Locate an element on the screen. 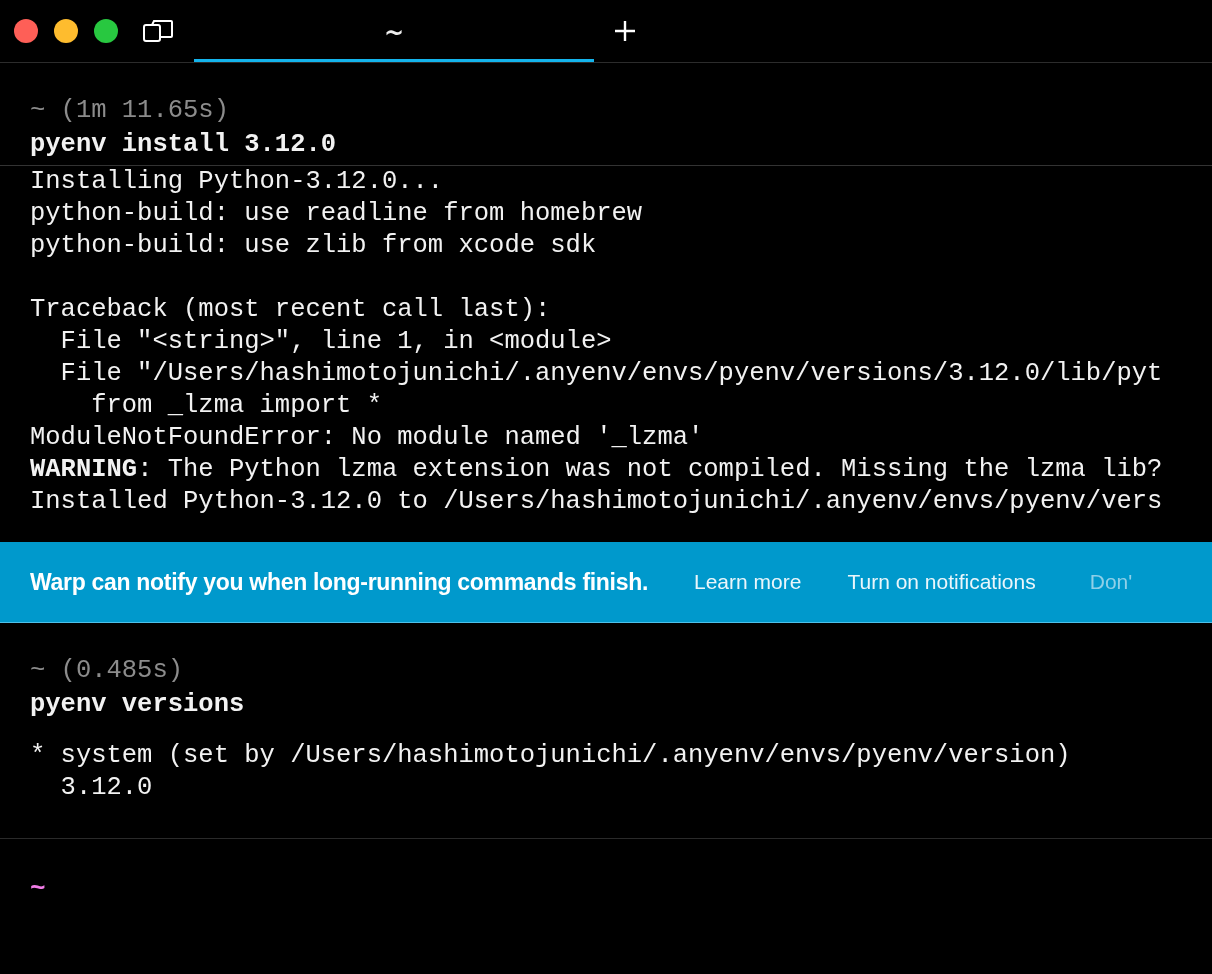 The width and height of the screenshot is (1212, 974). output-line: WARNING: The Python lzma extension was not compiled. Missing the lzma lib? is located at coordinates (596, 470).